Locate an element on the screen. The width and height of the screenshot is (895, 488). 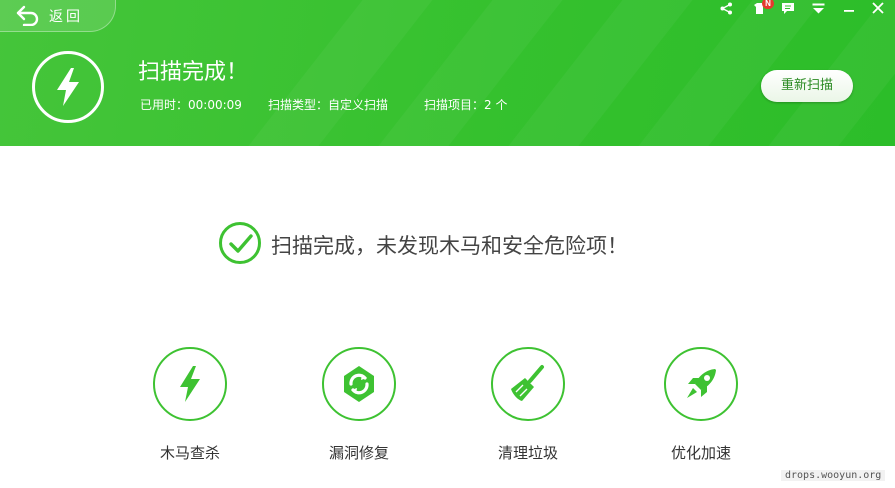
menu-icon is located at coordinates (818, 8).